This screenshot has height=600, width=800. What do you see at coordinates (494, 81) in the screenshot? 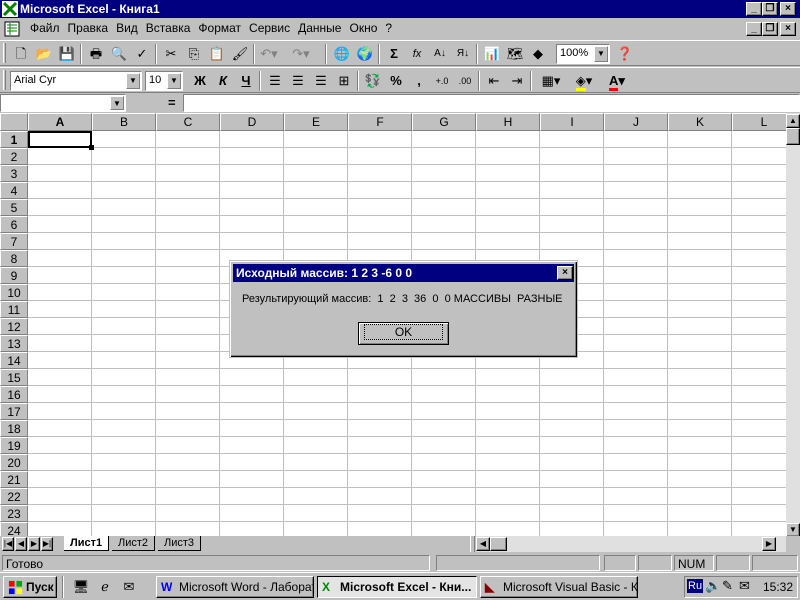
I see `decrease-indent-icon: ⇤` at bounding box center [494, 81].